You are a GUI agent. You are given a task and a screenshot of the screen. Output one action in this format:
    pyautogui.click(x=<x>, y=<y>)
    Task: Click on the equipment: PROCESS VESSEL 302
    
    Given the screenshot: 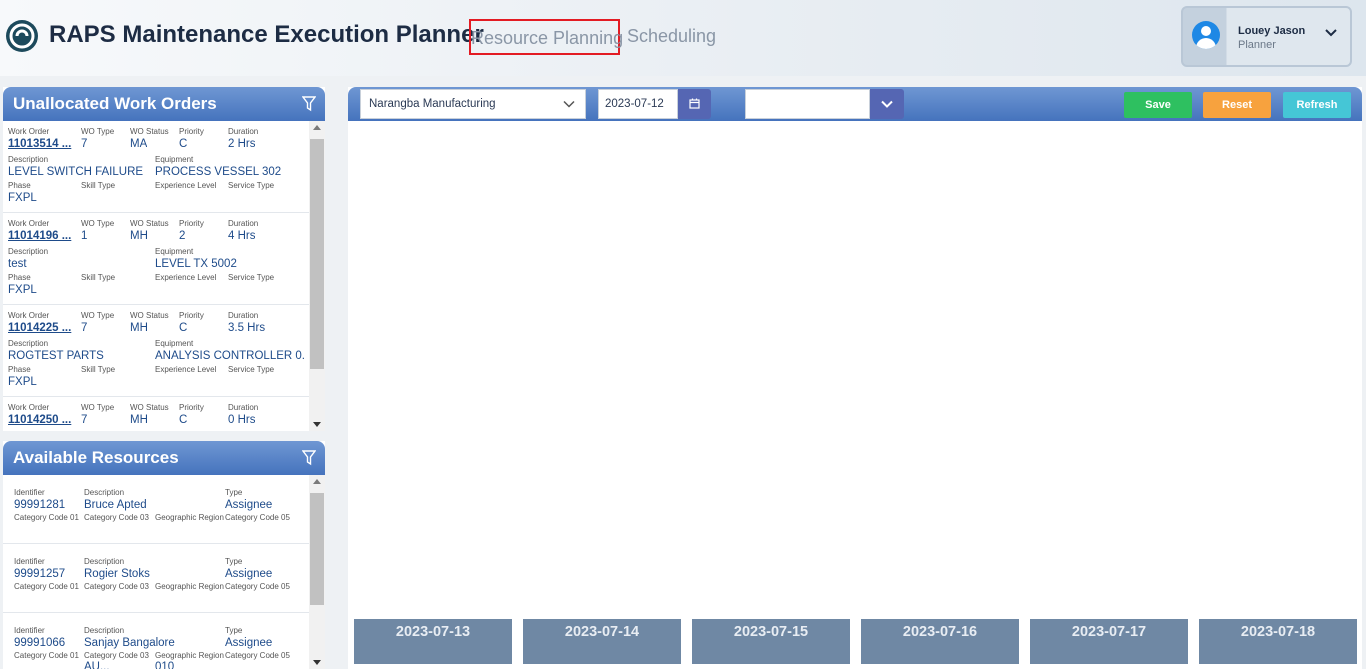 What is the action you would take?
    pyautogui.click(x=218, y=172)
    